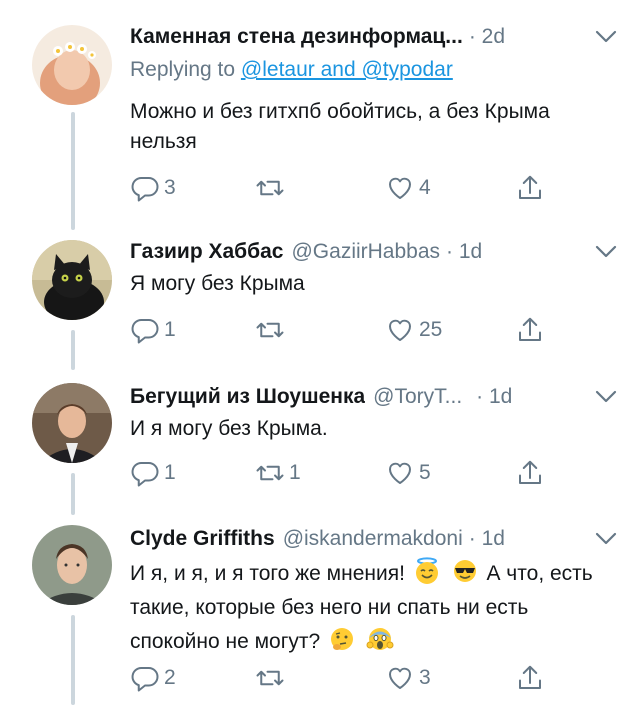 Image resolution: width=640 pixels, height=705 pixels. I want to click on reply-button: 3, so click(153, 188).